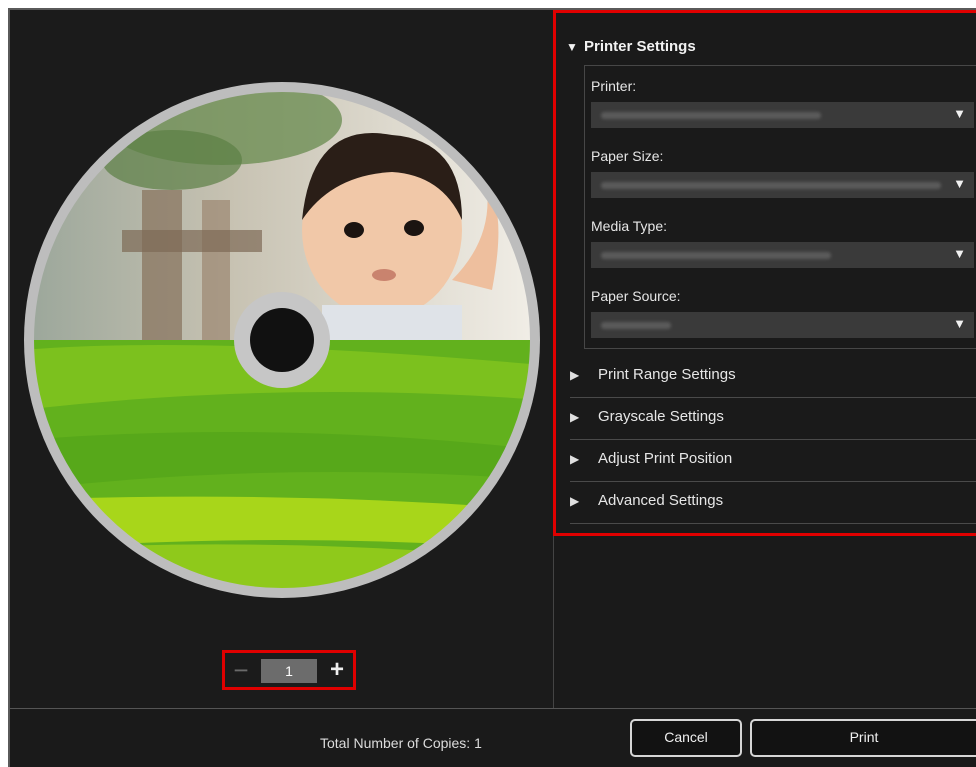 This screenshot has height=767, width=976. I want to click on paper-size-value-blurred, so click(771, 185).